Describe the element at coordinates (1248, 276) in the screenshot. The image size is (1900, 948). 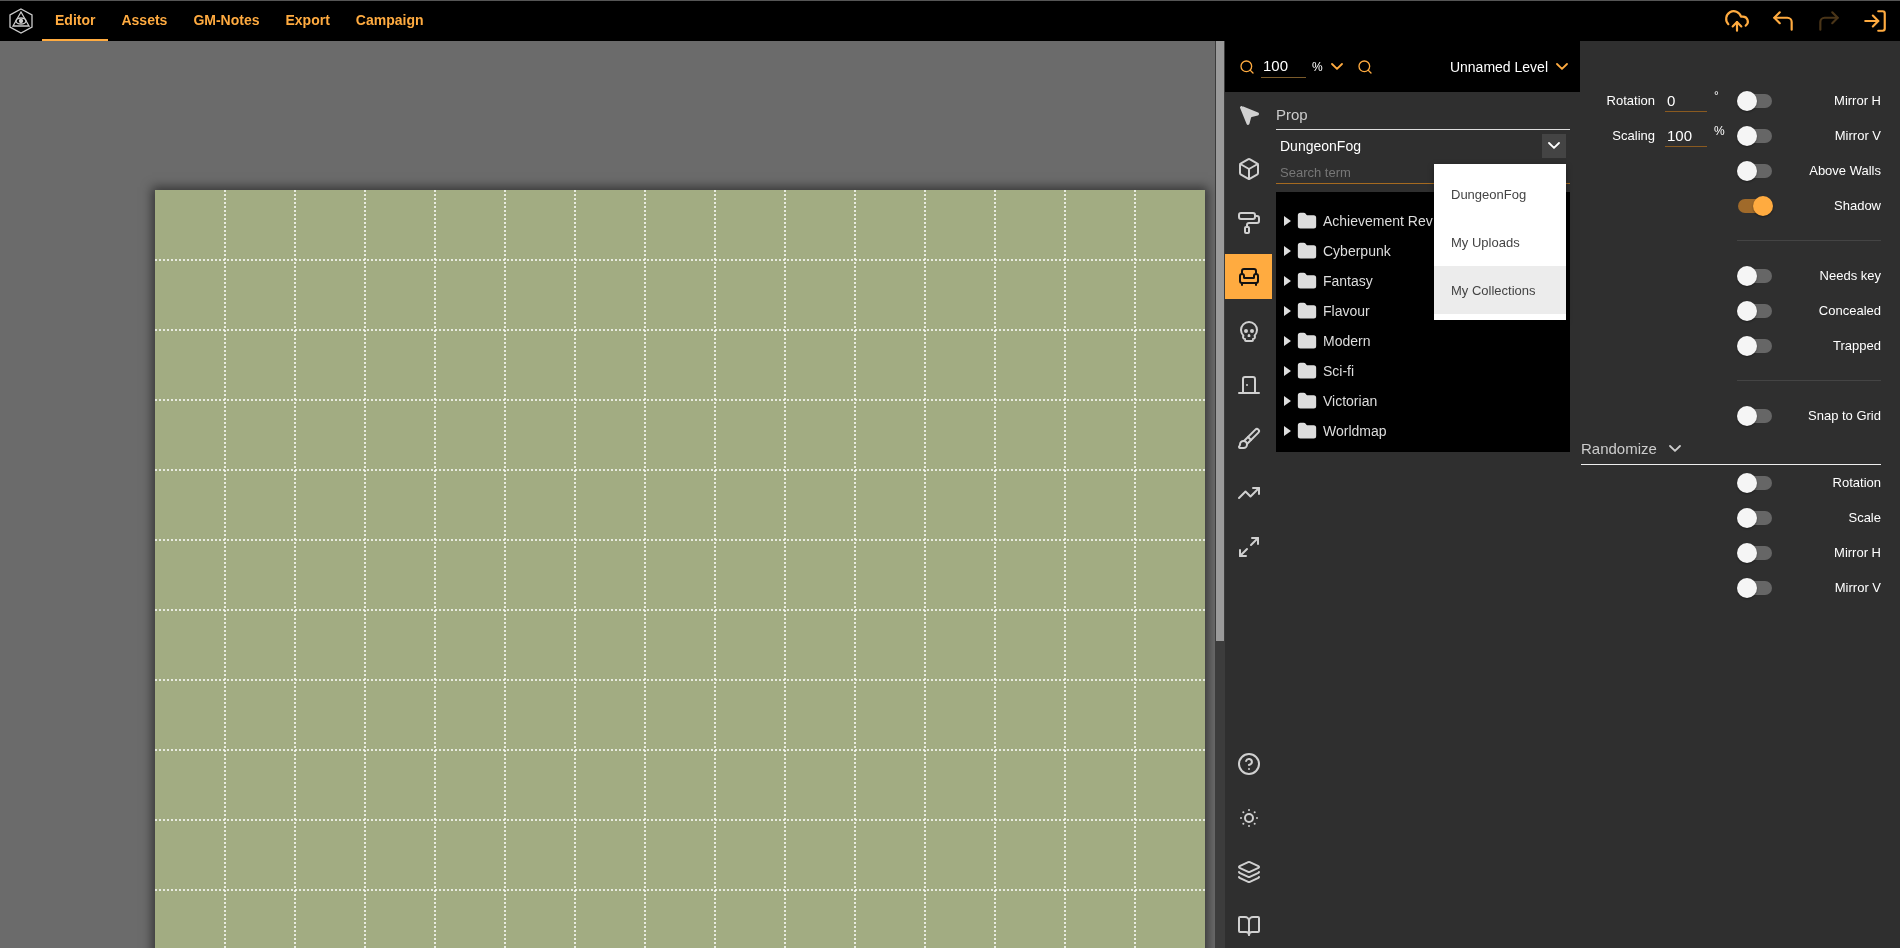
I see `tool-button` at that location.